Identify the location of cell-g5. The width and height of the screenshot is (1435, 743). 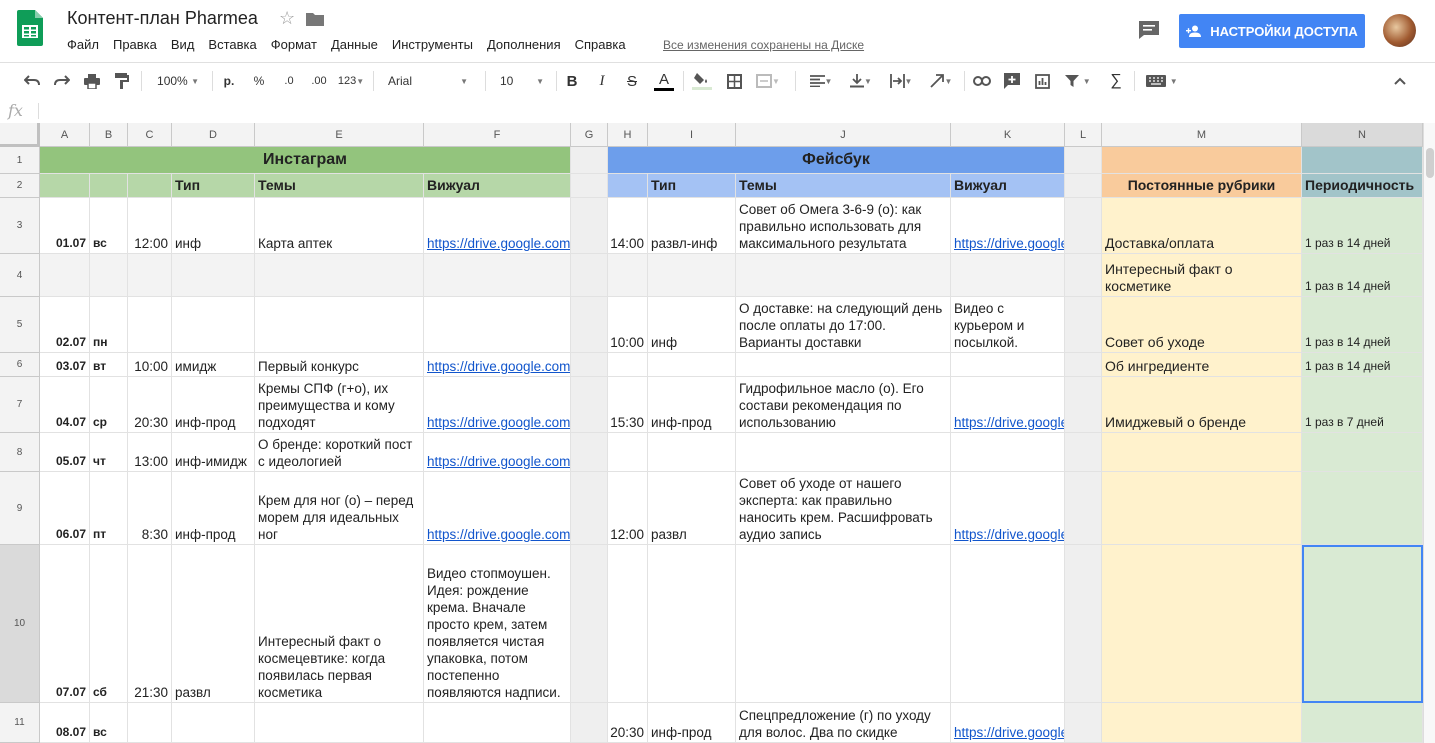
(589, 325).